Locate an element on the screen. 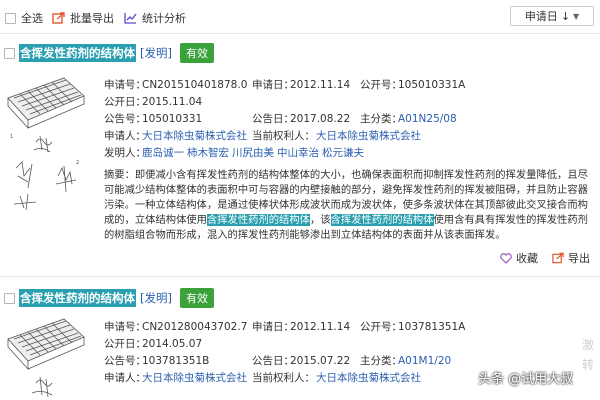 The height and width of the screenshot is (400, 600). abstract-text: ，该 is located at coordinates (320, 220).